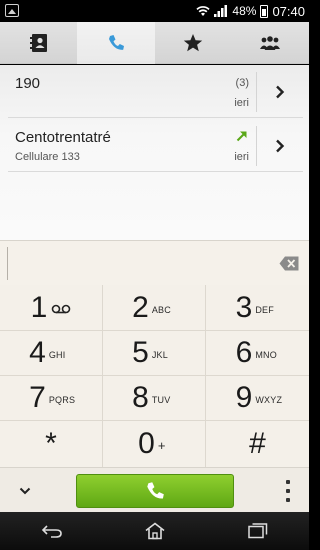 The height and width of the screenshot is (550, 320). I want to click on key-9: 9 WXYZ, so click(257, 397).